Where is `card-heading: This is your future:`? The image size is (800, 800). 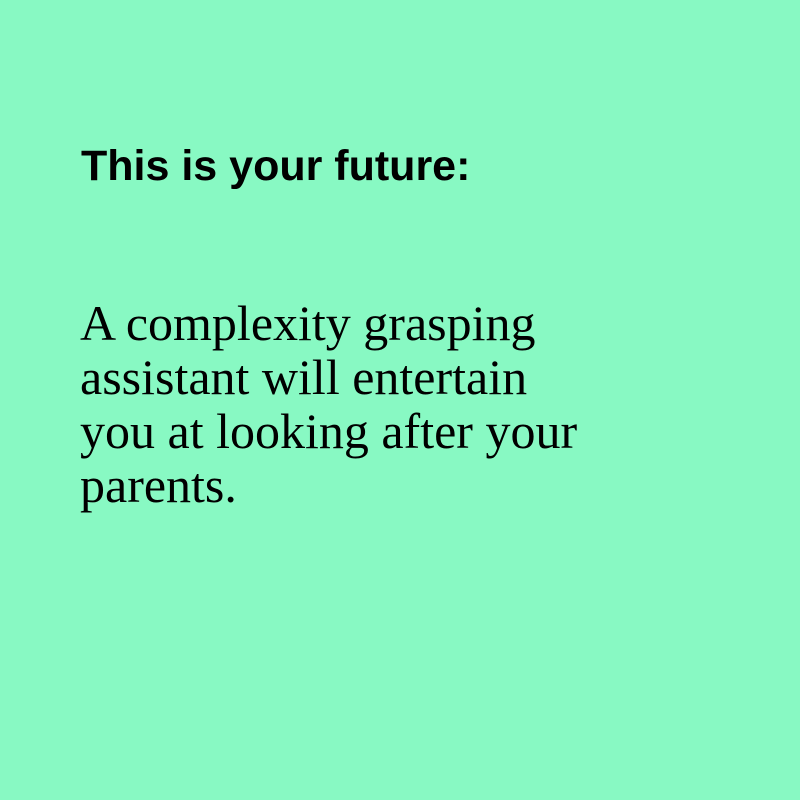 card-heading: This is your future: is located at coordinates (276, 166).